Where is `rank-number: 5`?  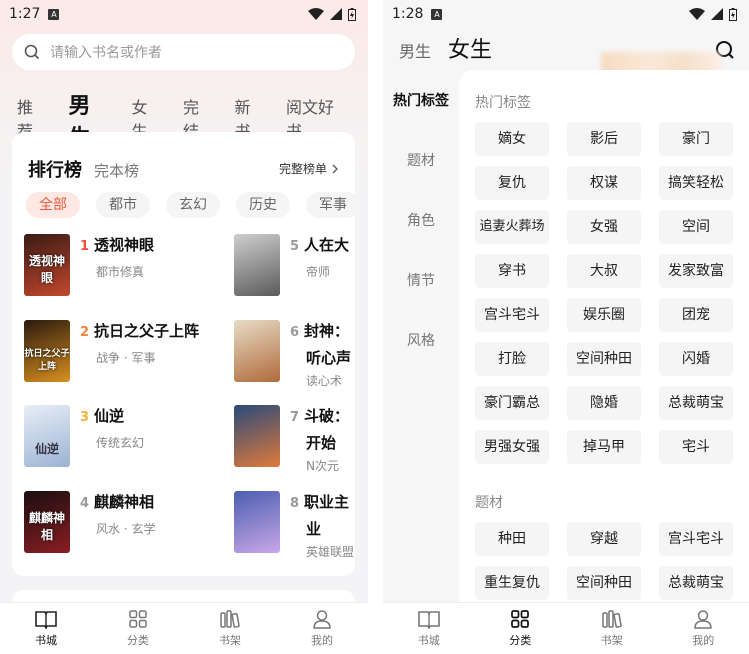
rank-number: 5 is located at coordinates (295, 246).